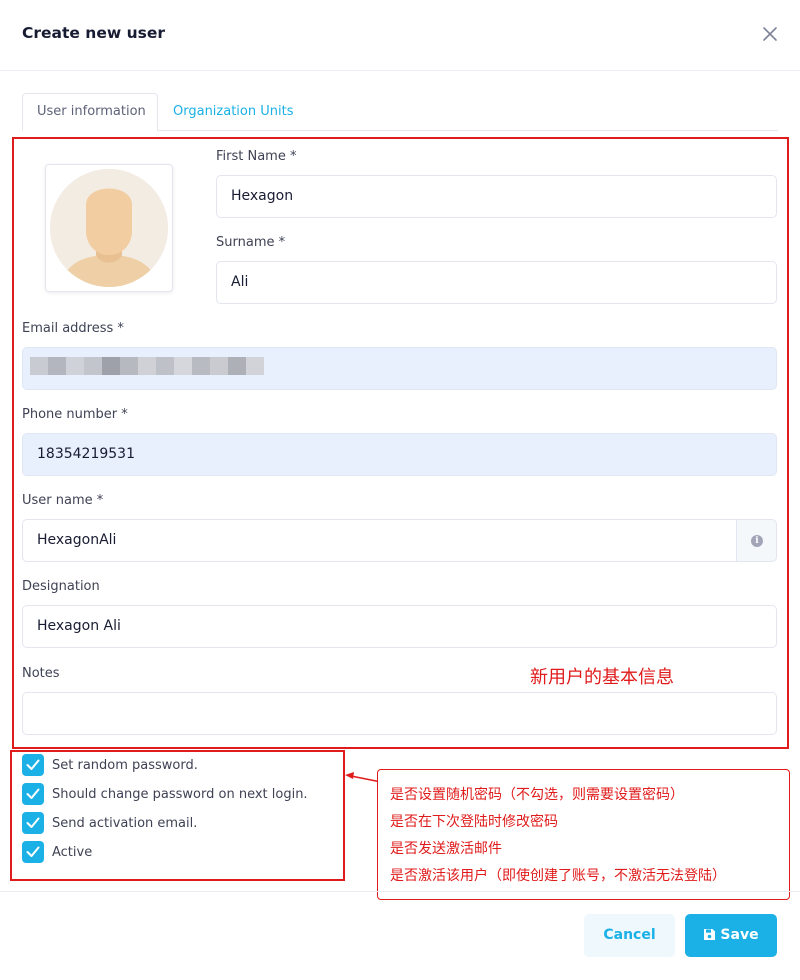 Image resolution: width=800 pixels, height=980 pixels. I want to click on surname-label: Surname *, so click(251, 242).